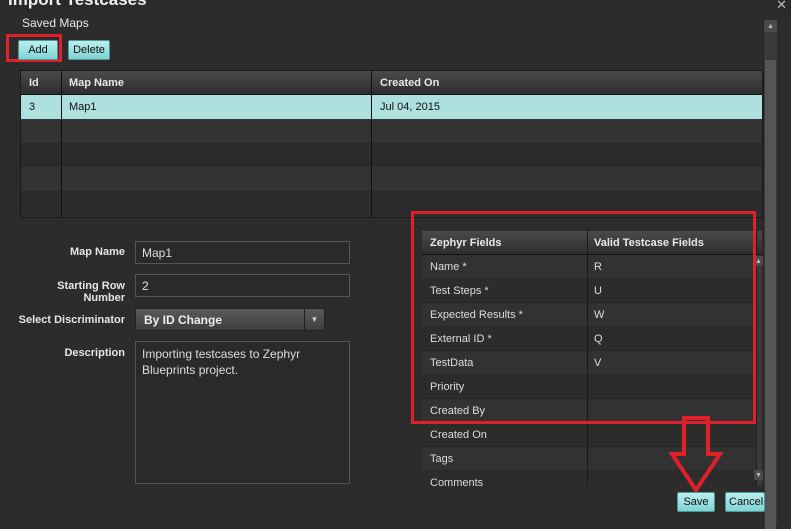 The height and width of the screenshot is (529, 791). Describe the element at coordinates (745, 502) in the screenshot. I see `cancel-button: Cancel` at that location.